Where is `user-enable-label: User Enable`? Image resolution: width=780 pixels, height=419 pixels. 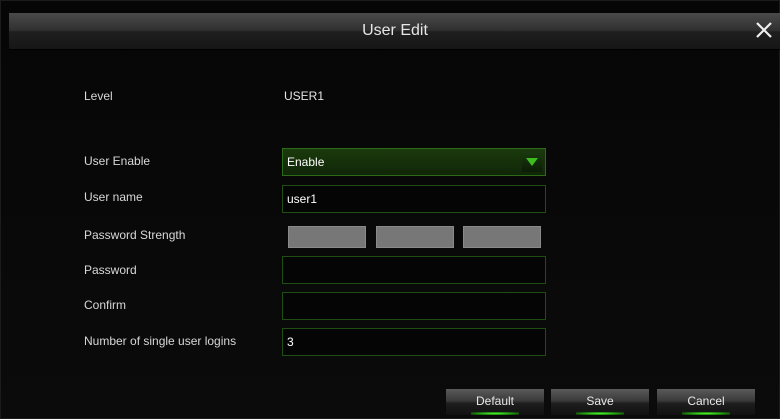
user-enable-label: User Enable is located at coordinates (117, 161).